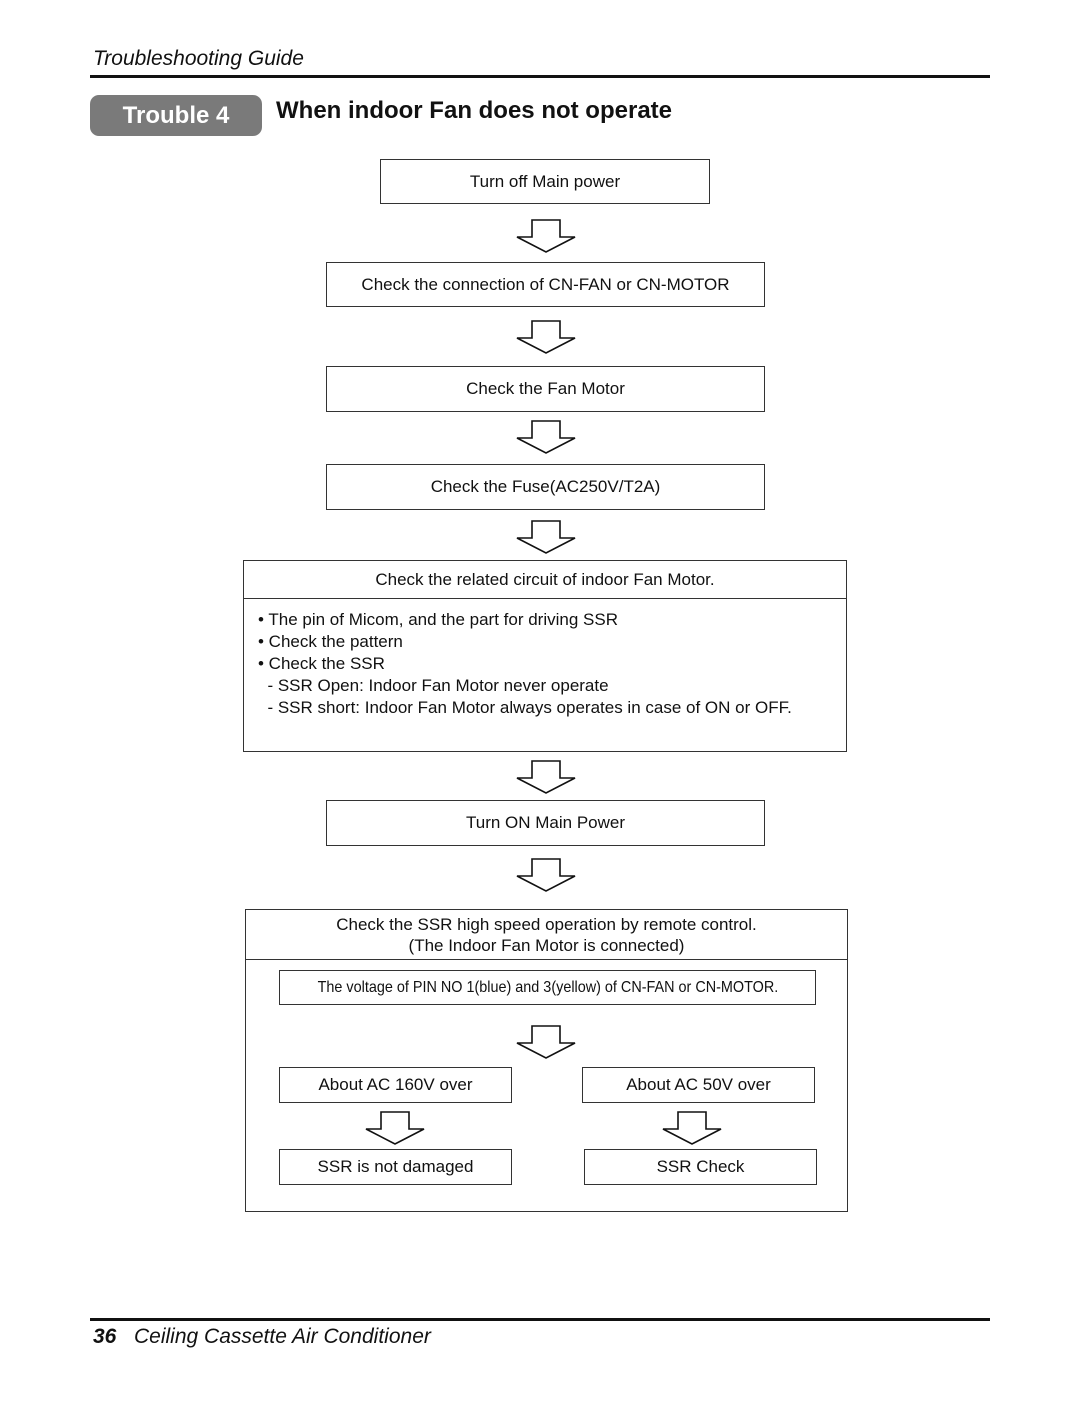 The width and height of the screenshot is (1080, 1405). Describe the element at coordinates (198, 58) in the screenshot. I see `guide-title: Troubleshooting Guide` at that location.